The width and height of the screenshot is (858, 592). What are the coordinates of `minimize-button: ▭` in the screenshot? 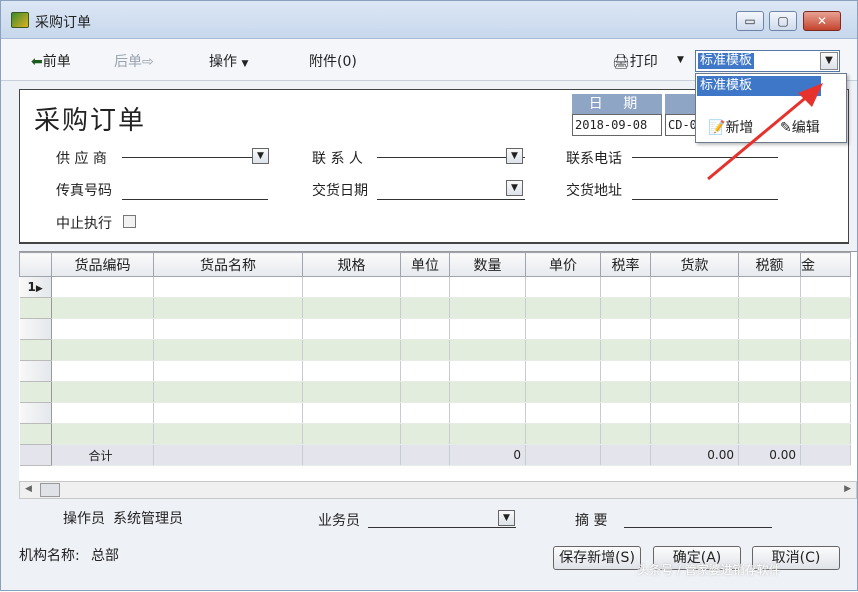 It's located at (750, 21).